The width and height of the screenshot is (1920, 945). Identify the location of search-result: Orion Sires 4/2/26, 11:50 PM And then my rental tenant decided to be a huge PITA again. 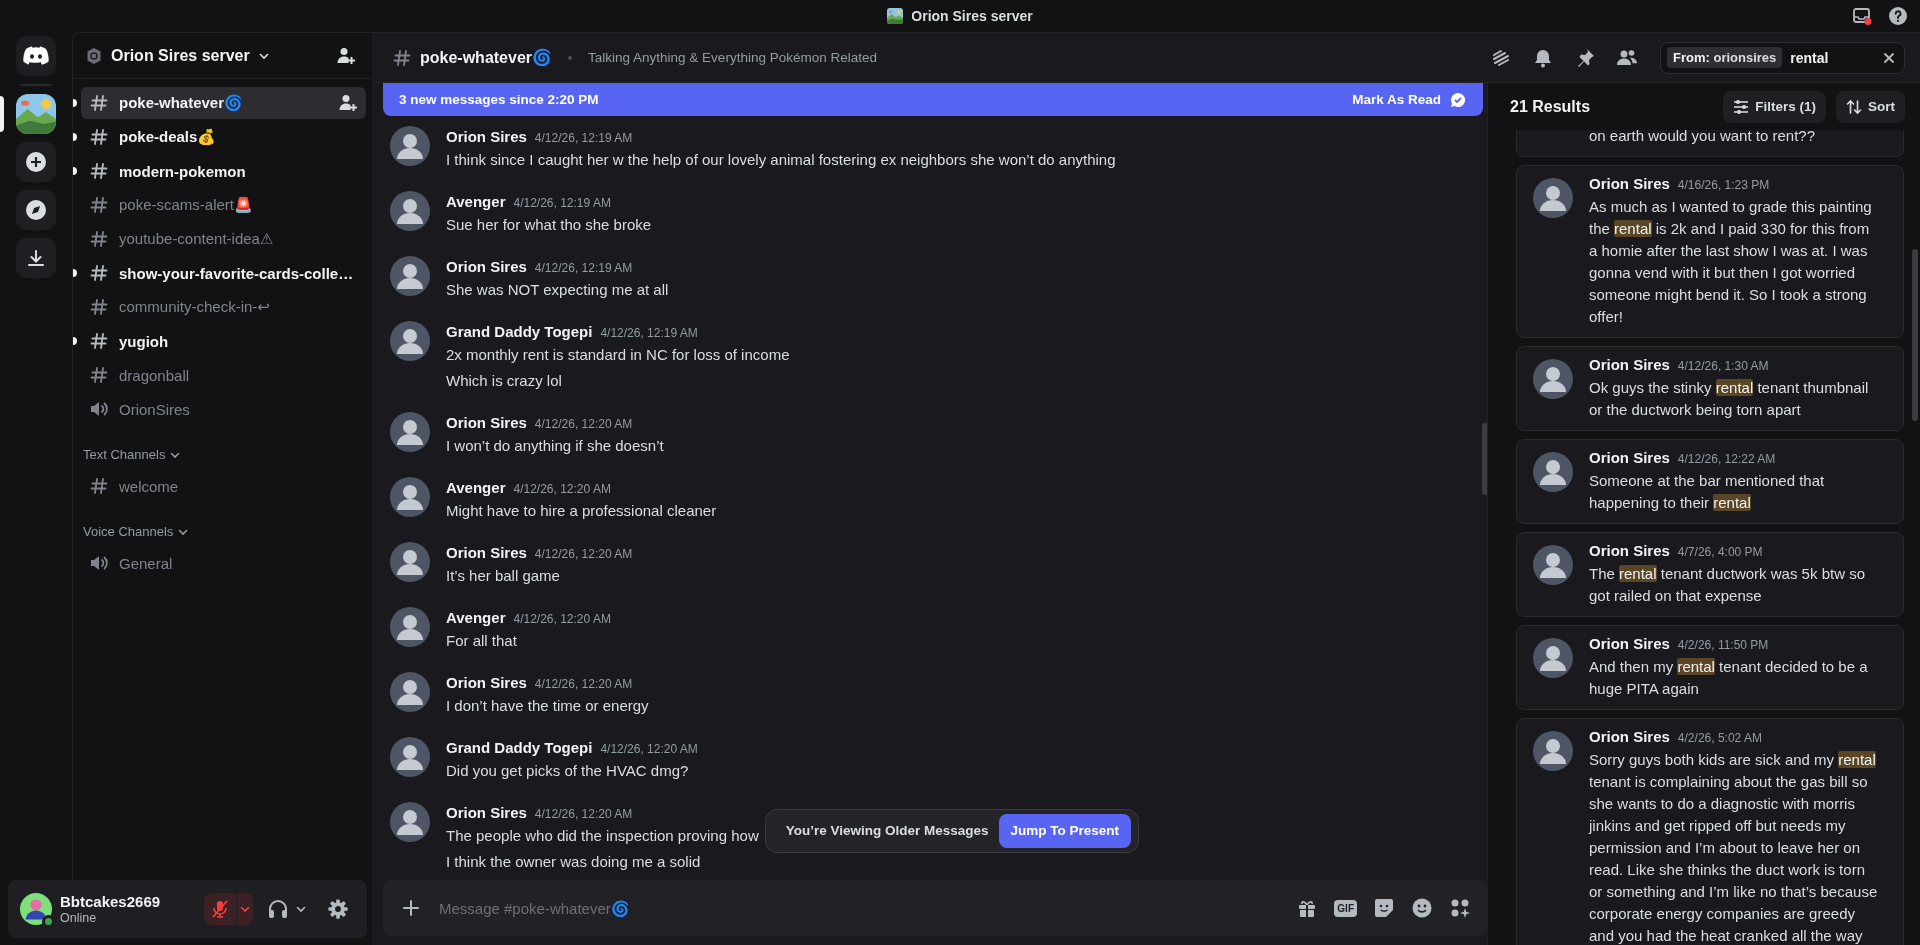
(1710, 667).